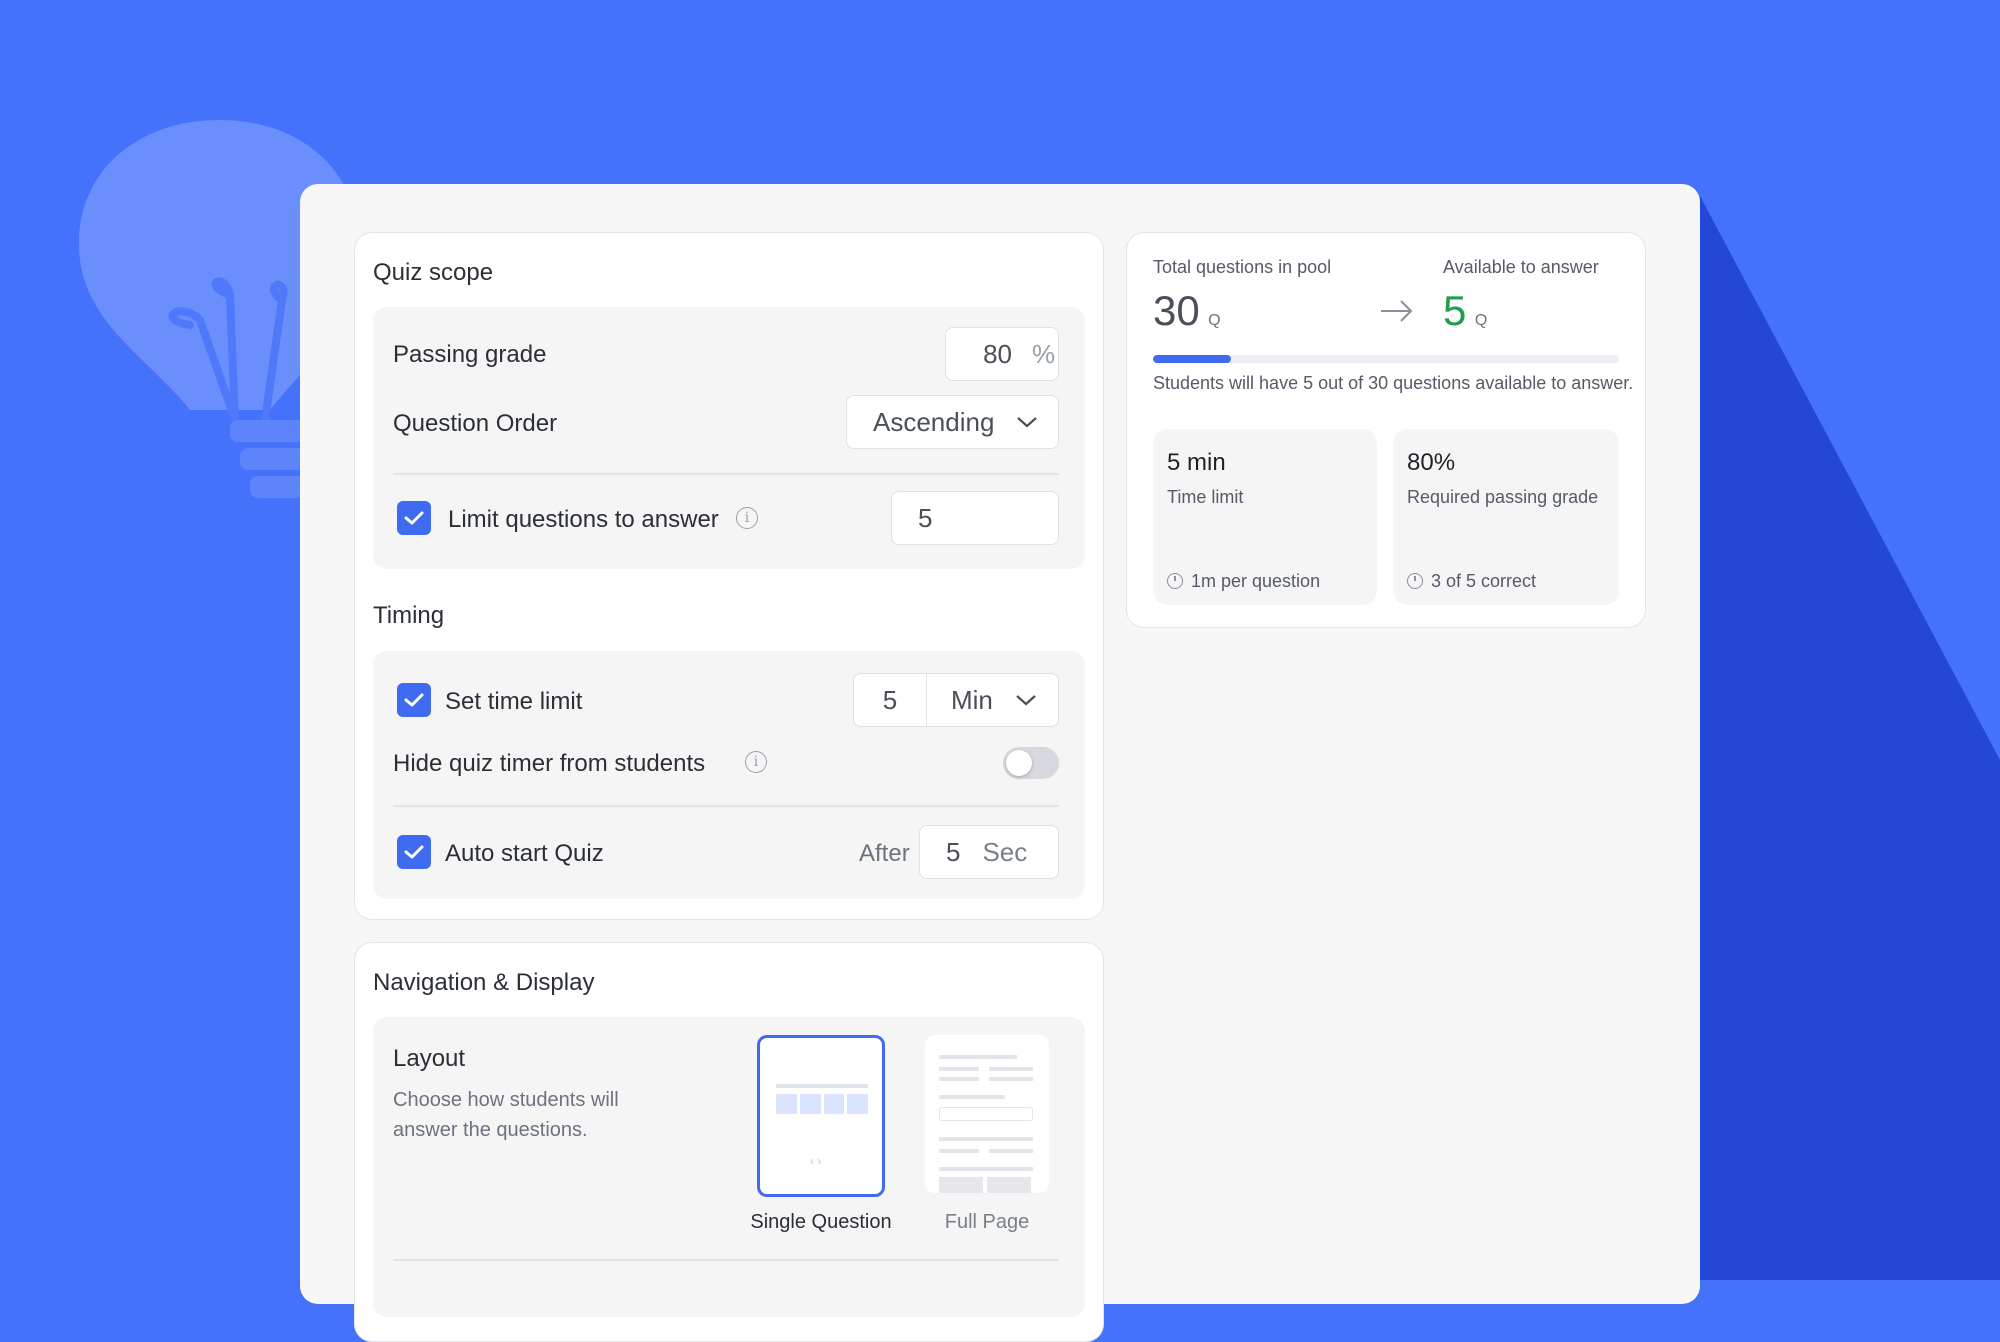 Image resolution: width=2000 pixels, height=1342 pixels. What do you see at coordinates (1503, 497) in the screenshot?
I see `passing-grade-stat-label: Required passing grade` at bounding box center [1503, 497].